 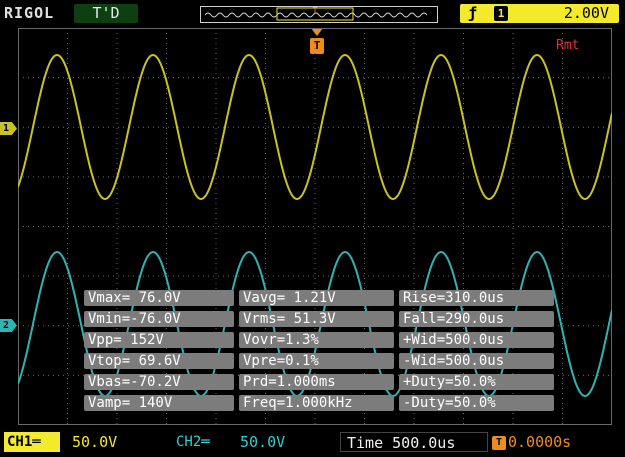 I want to click on measurement-cell: Rise=310.0us, so click(x=476, y=298).